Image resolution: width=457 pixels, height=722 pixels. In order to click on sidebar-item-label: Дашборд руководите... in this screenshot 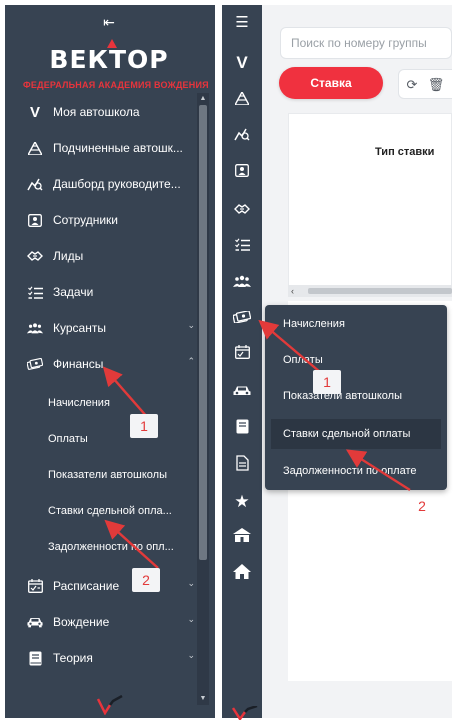, I will do `click(117, 184)`.